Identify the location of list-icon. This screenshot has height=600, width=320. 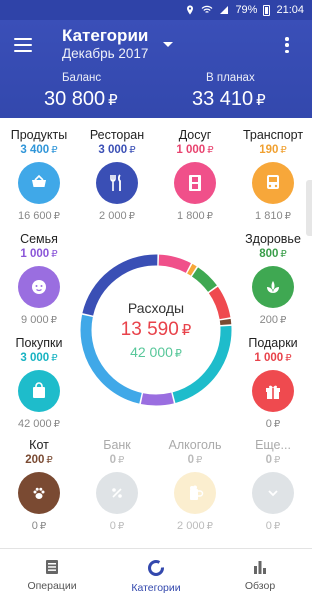
(52, 567).